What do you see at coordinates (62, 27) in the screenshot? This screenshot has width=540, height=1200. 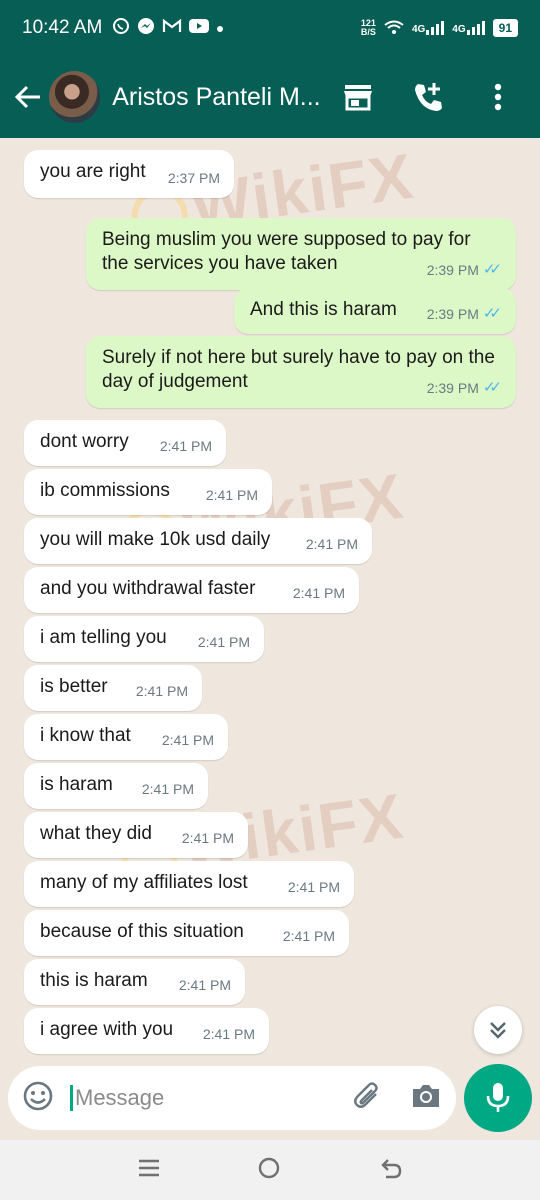 I see `status-time: 10:42 AM` at bounding box center [62, 27].